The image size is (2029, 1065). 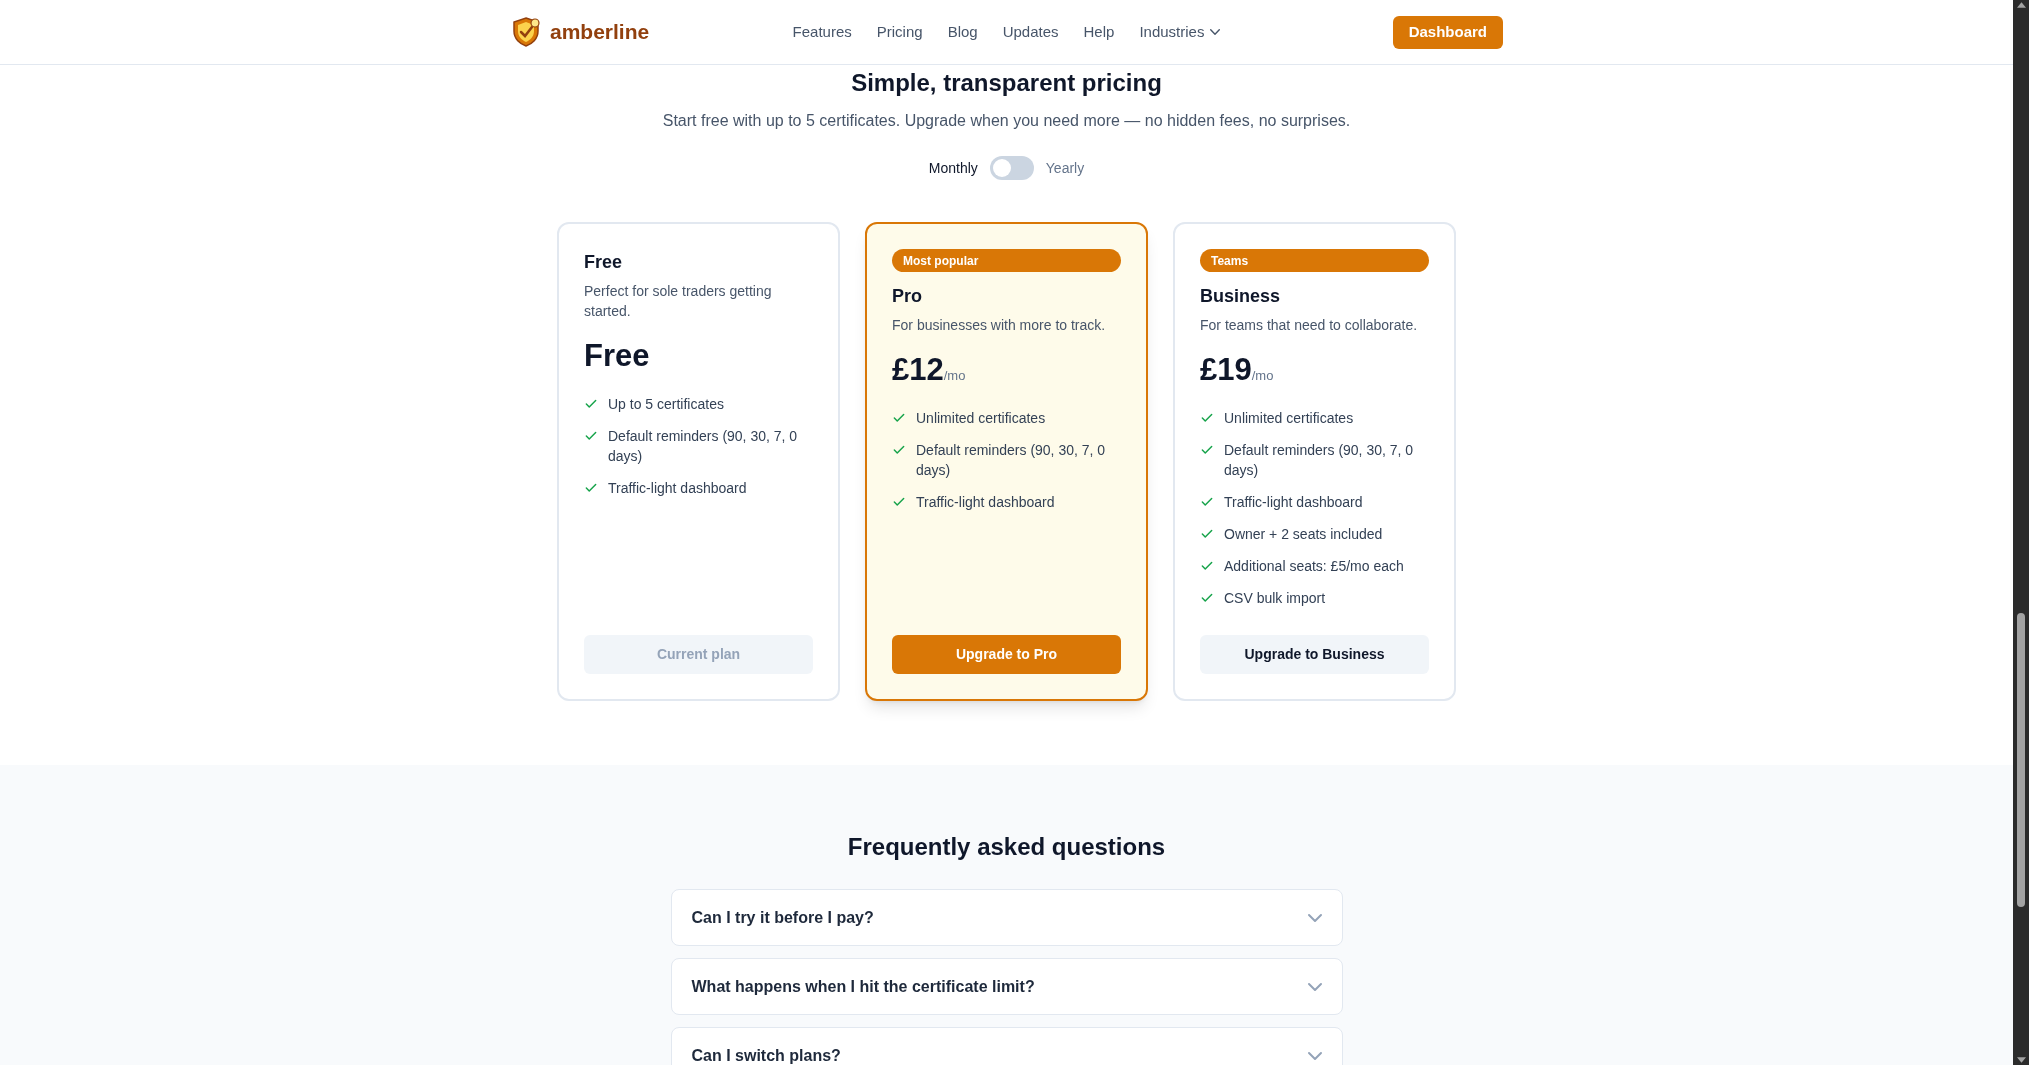 I want to click on plan-name: Pro, so click(x=907, y=296).